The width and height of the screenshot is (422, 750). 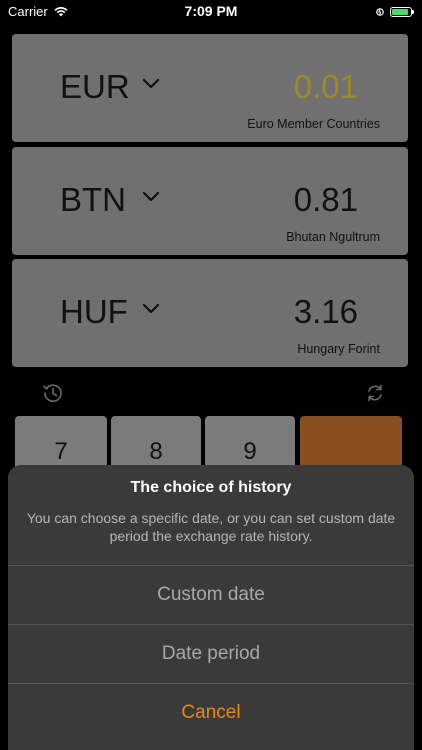 I want to click on currency-name: Bhutan Ngultrum, so click(x=333, y=237).